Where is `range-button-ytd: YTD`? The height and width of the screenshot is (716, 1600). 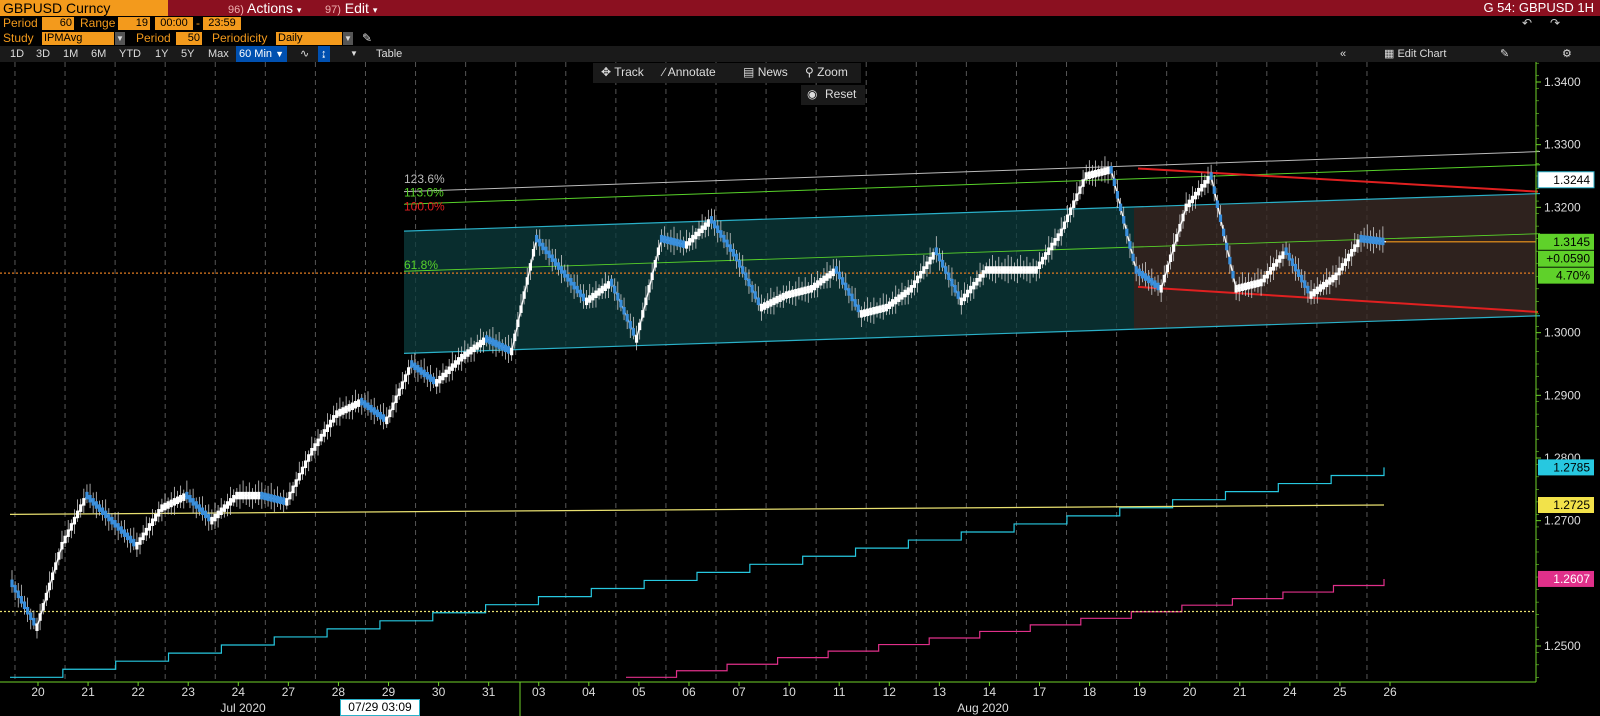
range-button-ytd: YTD is located at coordinates (130, 54).